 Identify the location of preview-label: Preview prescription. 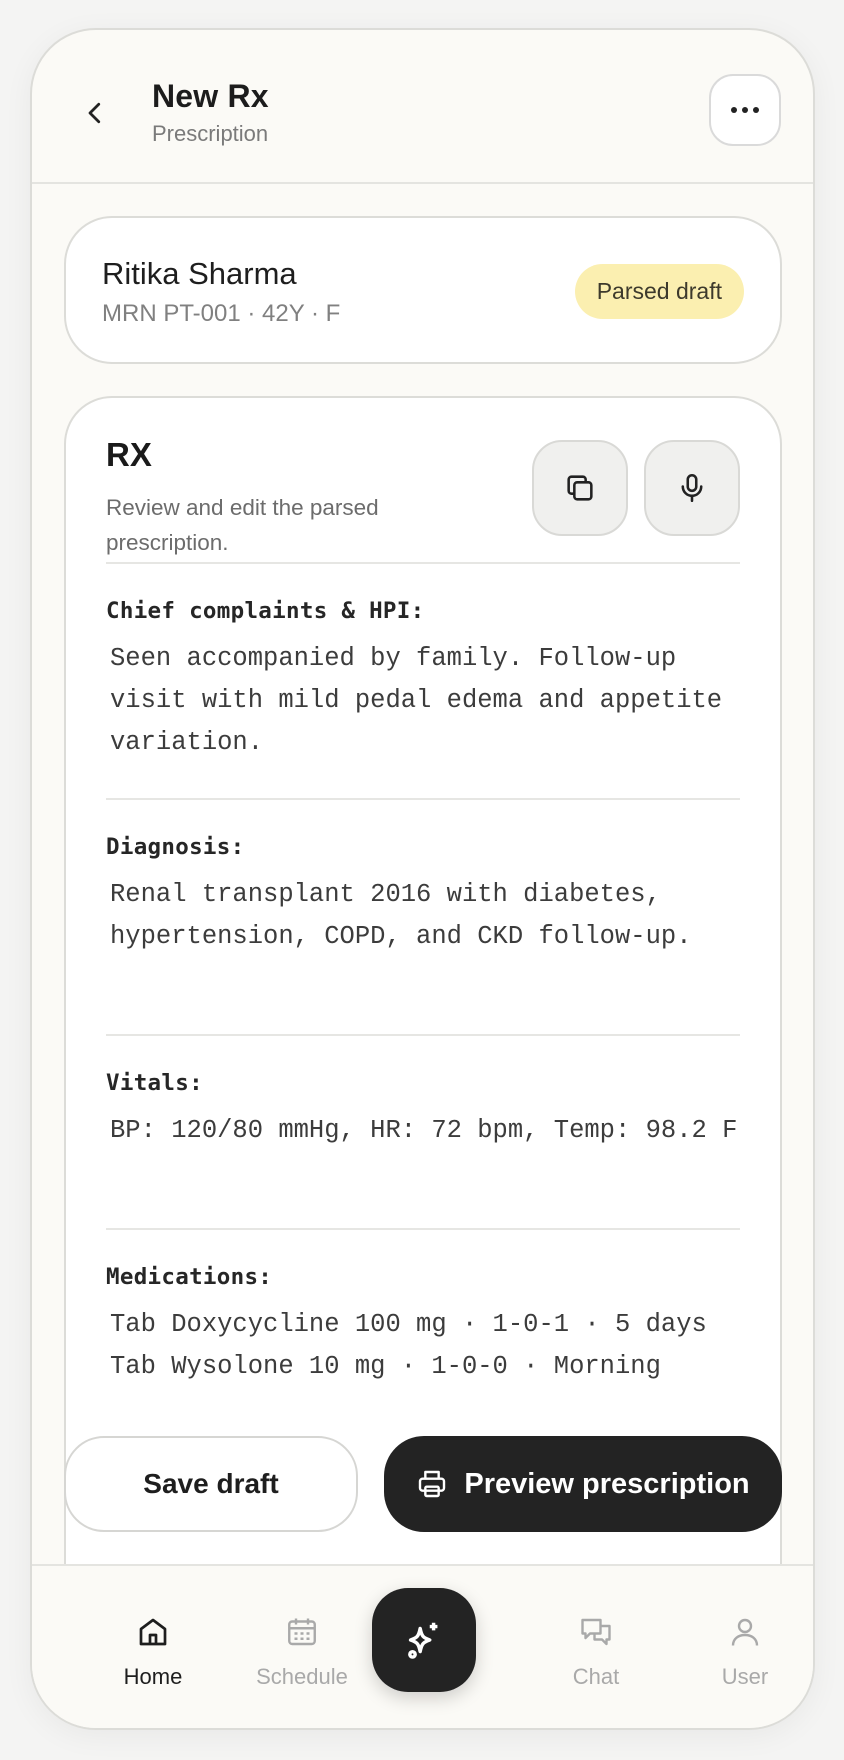
(607, 1483).